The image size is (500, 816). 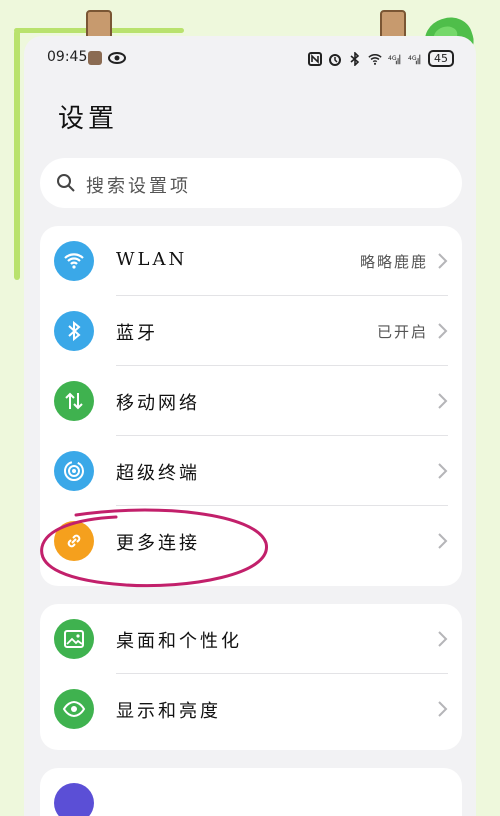 I want to click on settings-item-display-brightness: 显示和亮度, so click(x=251, y=709).